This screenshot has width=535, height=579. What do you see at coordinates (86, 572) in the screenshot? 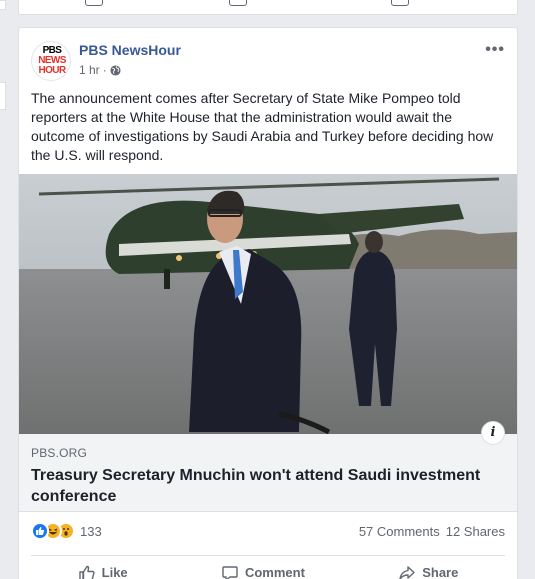
I see `thumbs-up-icon` at bounding box center [86, 572].